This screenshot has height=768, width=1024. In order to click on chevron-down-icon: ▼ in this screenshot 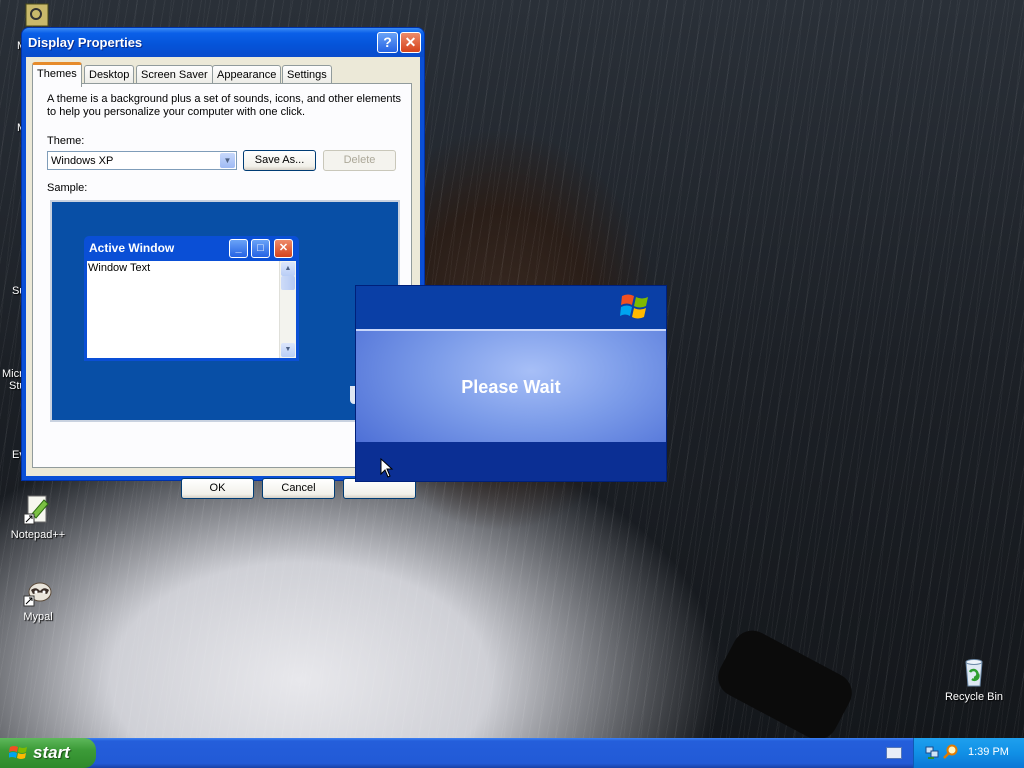, I will do `click(227, 160)`.